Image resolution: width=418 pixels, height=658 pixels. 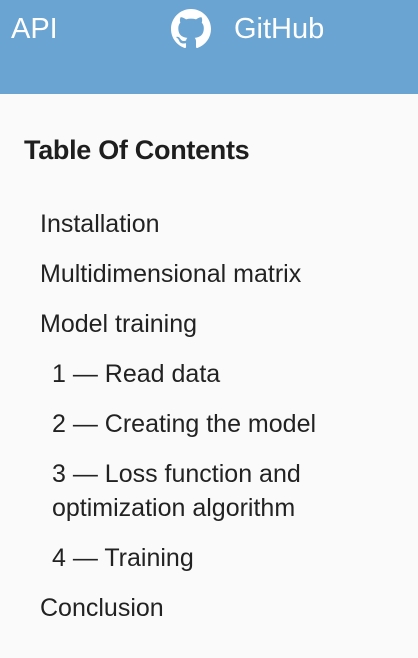 What do you see at coordinates (279, 29) in the screenshot?
I see `github-link: GitHub` at bounding box center [279, 29].